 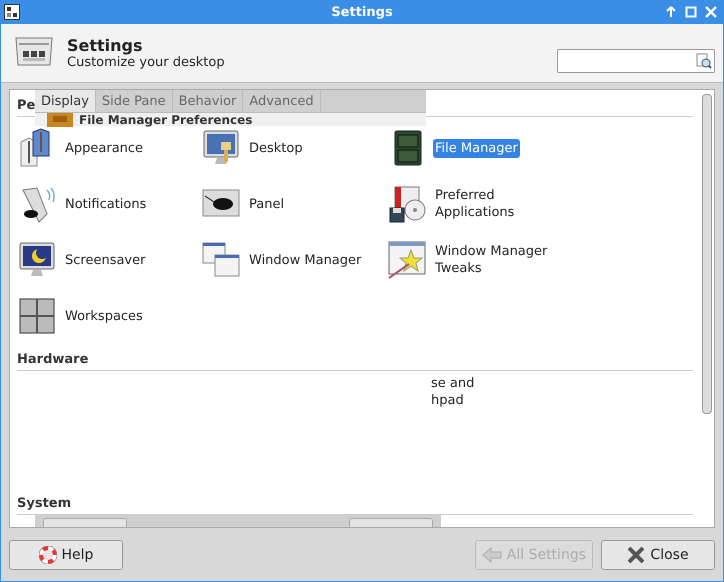 I want to click on roll-up-icon, so click(x=671, y=12).